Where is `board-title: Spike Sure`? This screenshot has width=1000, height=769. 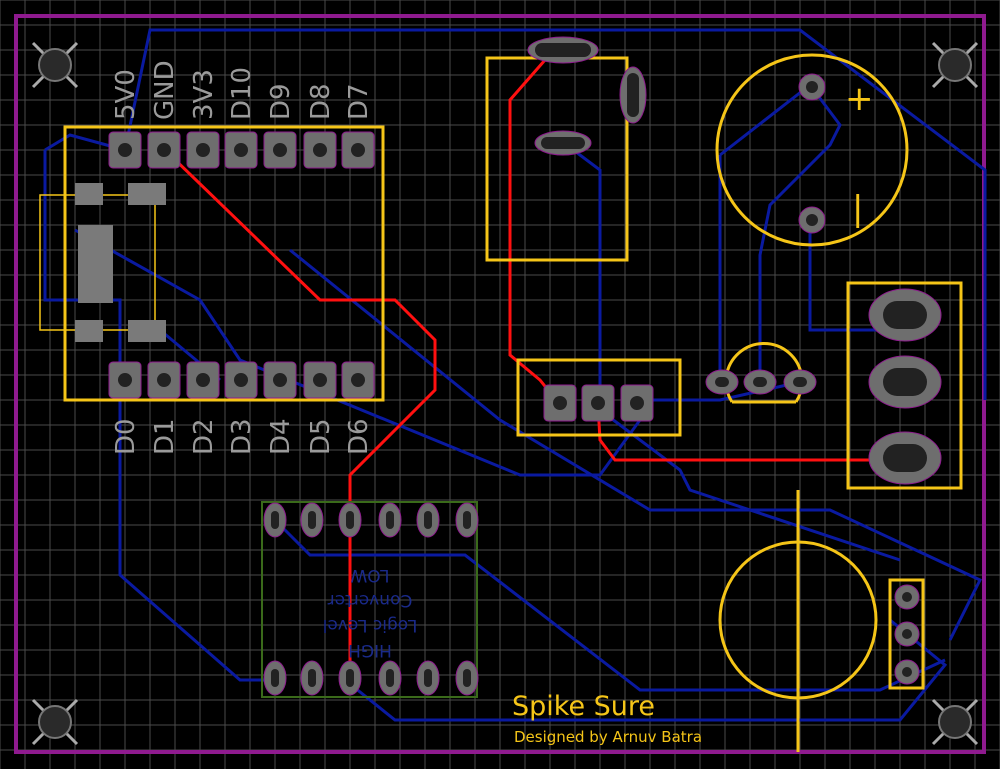
board-title: Spike Sure is located at coordinates (583, 706).